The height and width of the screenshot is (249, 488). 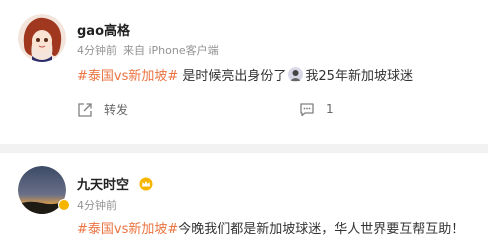 What do you see at coordinates (330, 109) in the screenshot?
I see `comment-count: 1` at bounding box center [330, 109].